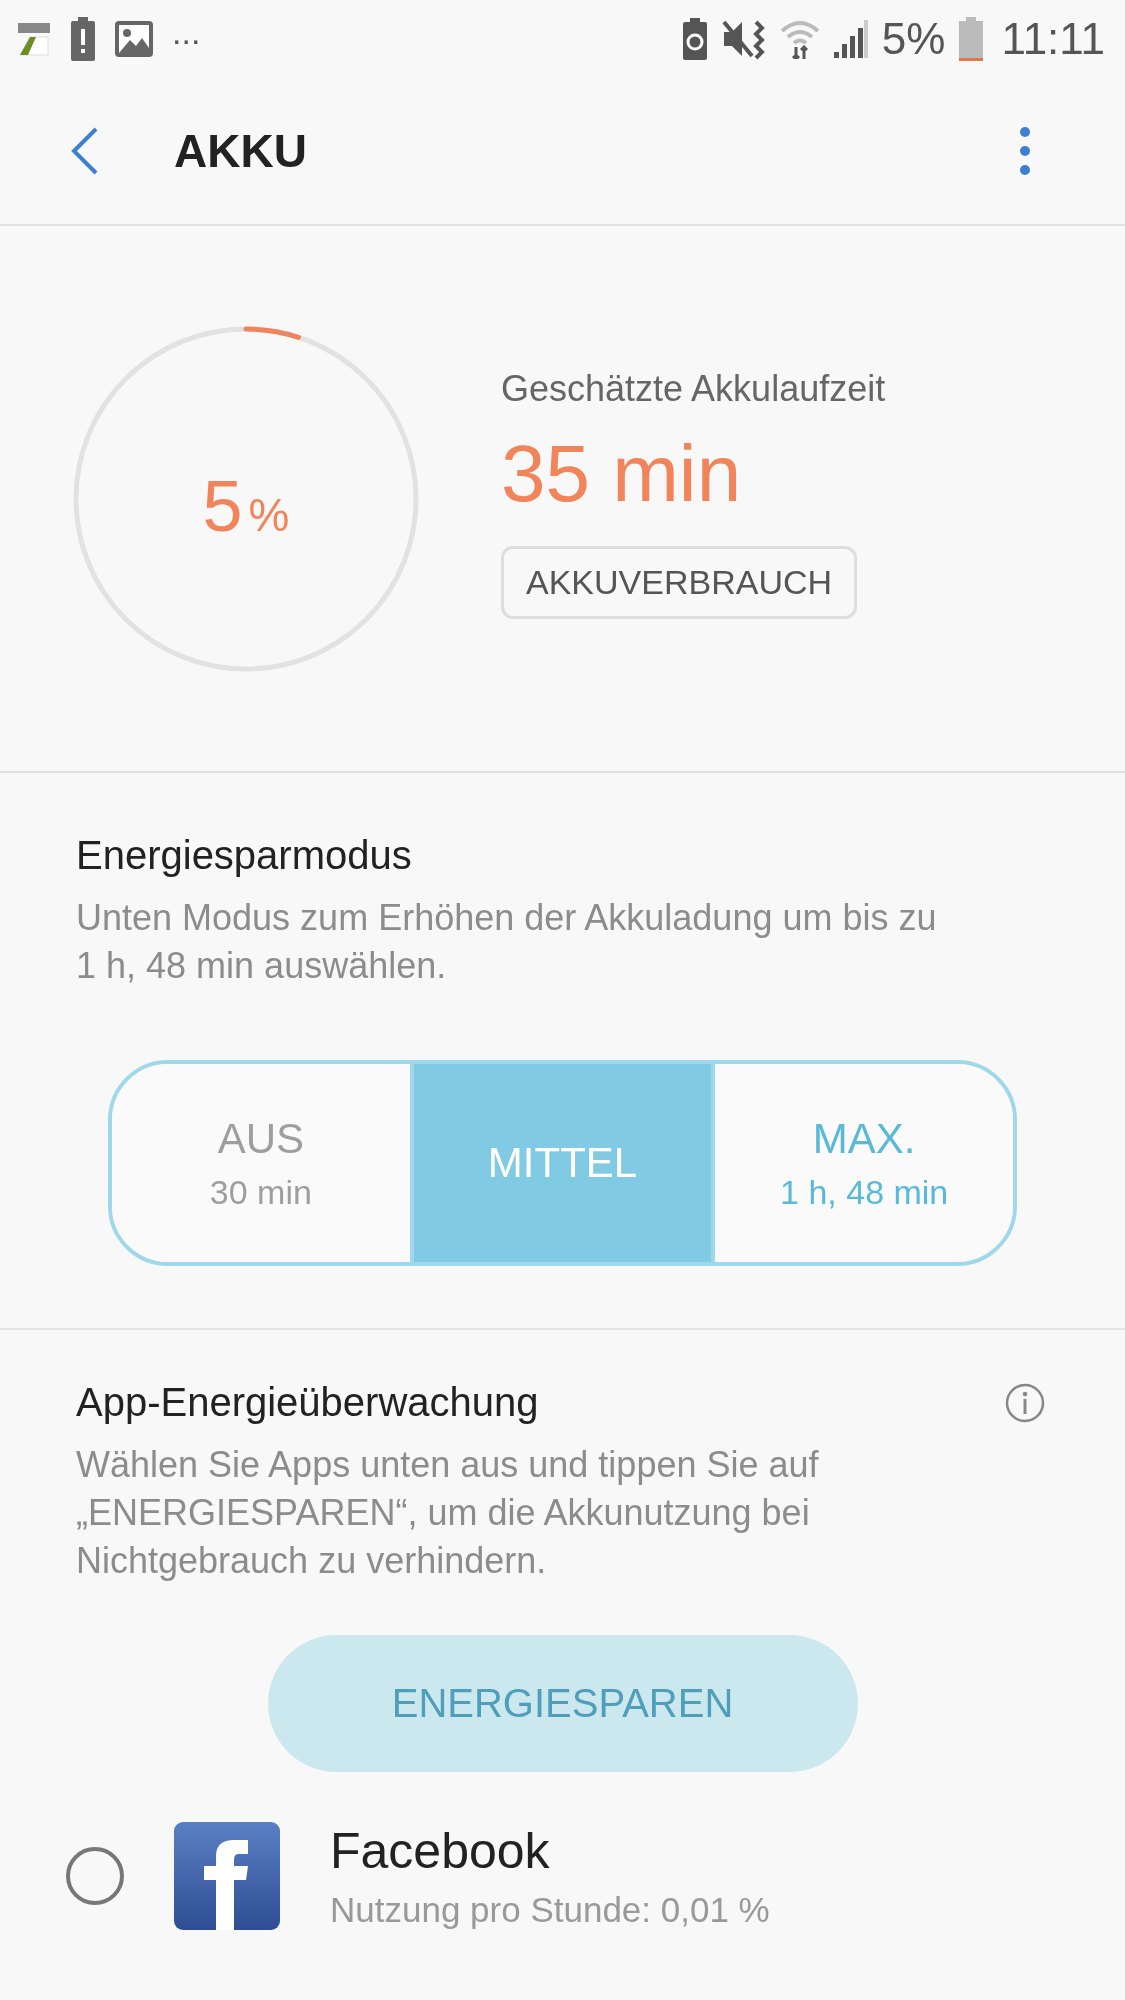 This screenshot has width=1125, height=2000. Describe the element at coordinates (307, 1402) in the screenshot. I see `section-title: App-Energieüberwachung` at that location.